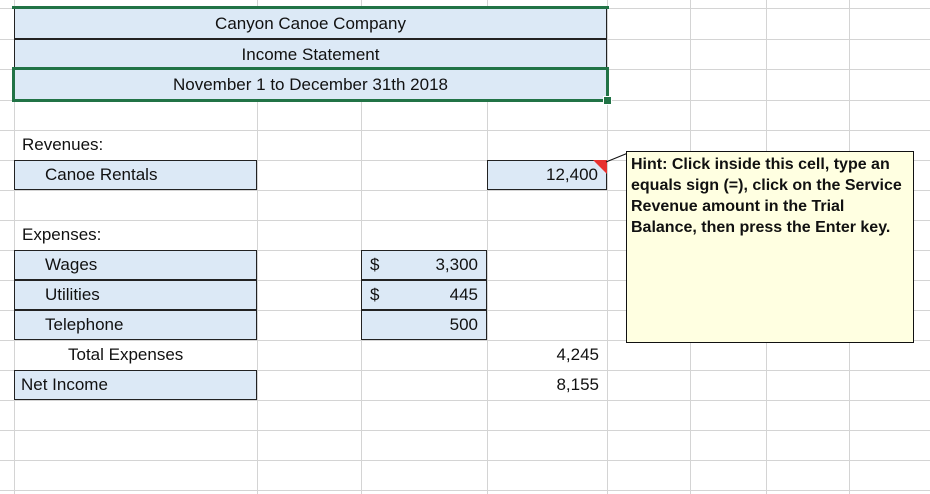 The height and width of the screenshot is (494, 930). What do you see at coordinates (456, 264) in the screenshot?
I see `wages-value: 3,300` at bounding box center [456, 264].